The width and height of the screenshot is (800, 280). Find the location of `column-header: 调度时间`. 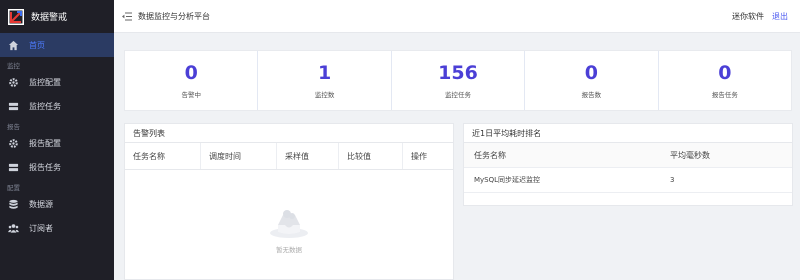

column-header: 调度时间 is located at coordinates (239, 156).